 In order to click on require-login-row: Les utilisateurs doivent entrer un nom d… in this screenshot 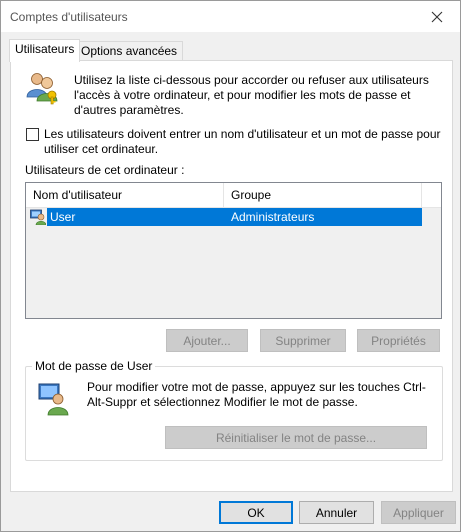, I will do `click(236, 142)`.